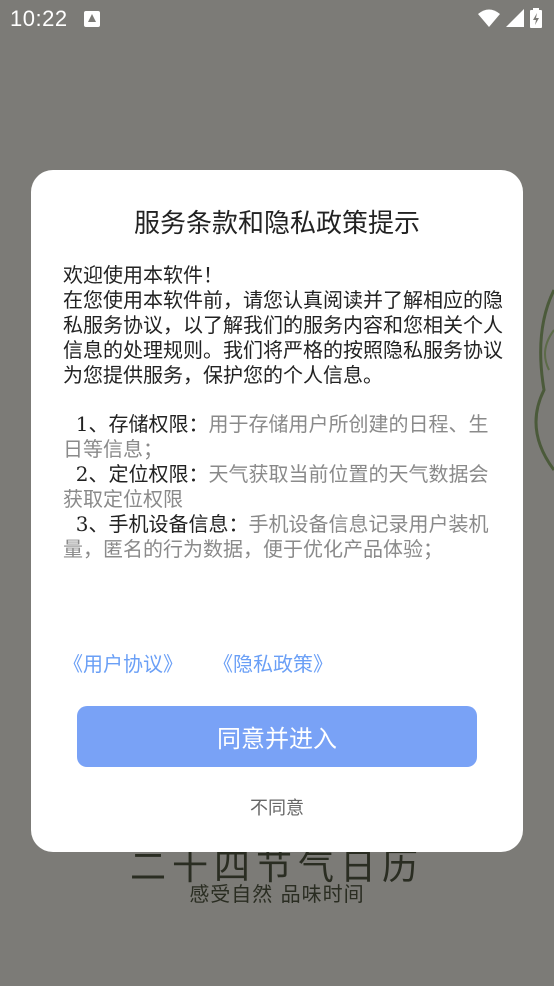 The height and width of the screenshot is (986, 554). What do you see at coordinates (277, 736) in the screenshot?
I see `agree-button: 同意并进入` at bounding box center [277, 736].